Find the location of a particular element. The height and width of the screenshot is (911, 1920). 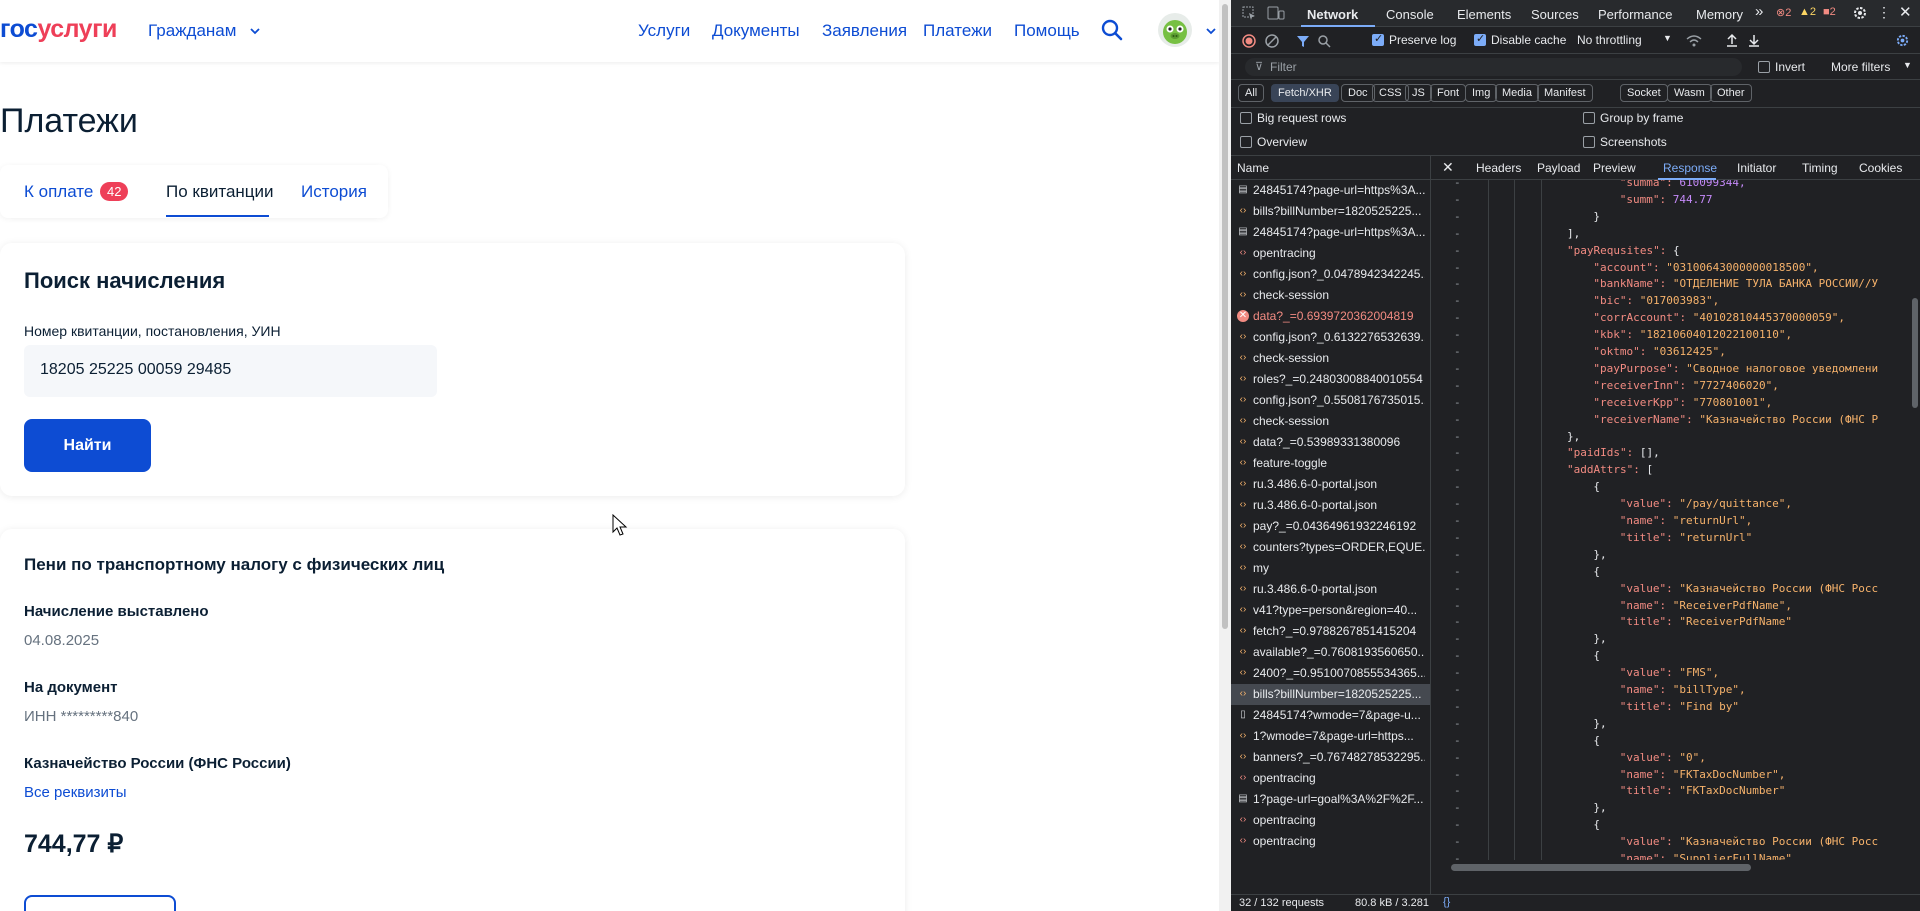

avatar is located at coordinates (1175, 30).